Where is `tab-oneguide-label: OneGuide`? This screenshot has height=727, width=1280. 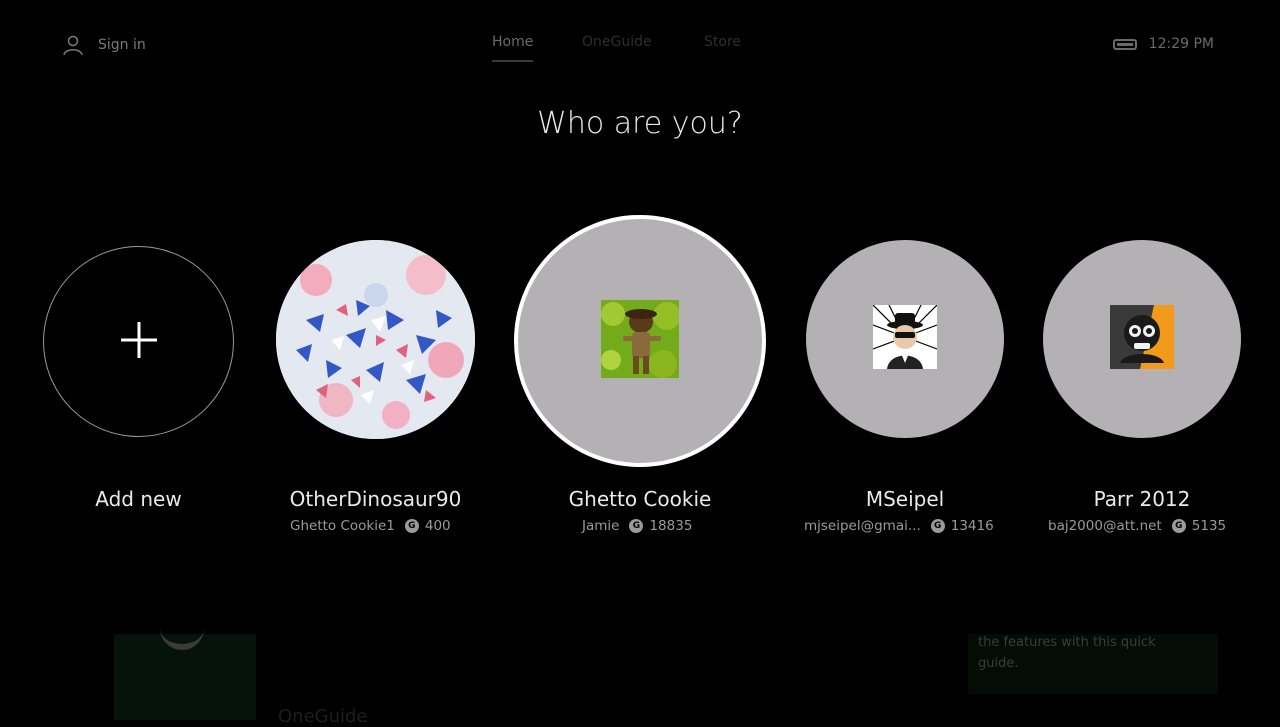 tab-oneguide-label: OneGuide is located at coordinates (617, 42).